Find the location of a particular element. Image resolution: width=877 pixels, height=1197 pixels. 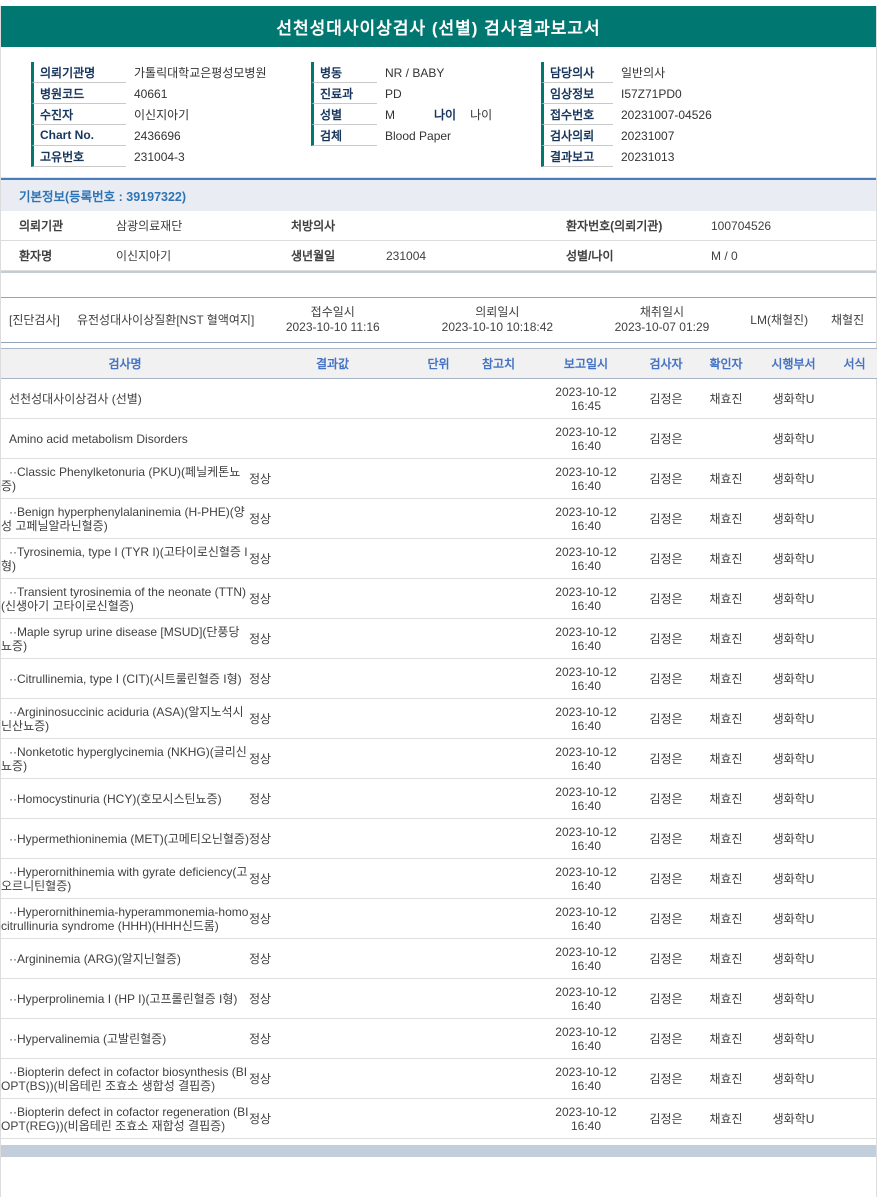

col-header-tester: 검사자 is located at coordinates (666, 363).